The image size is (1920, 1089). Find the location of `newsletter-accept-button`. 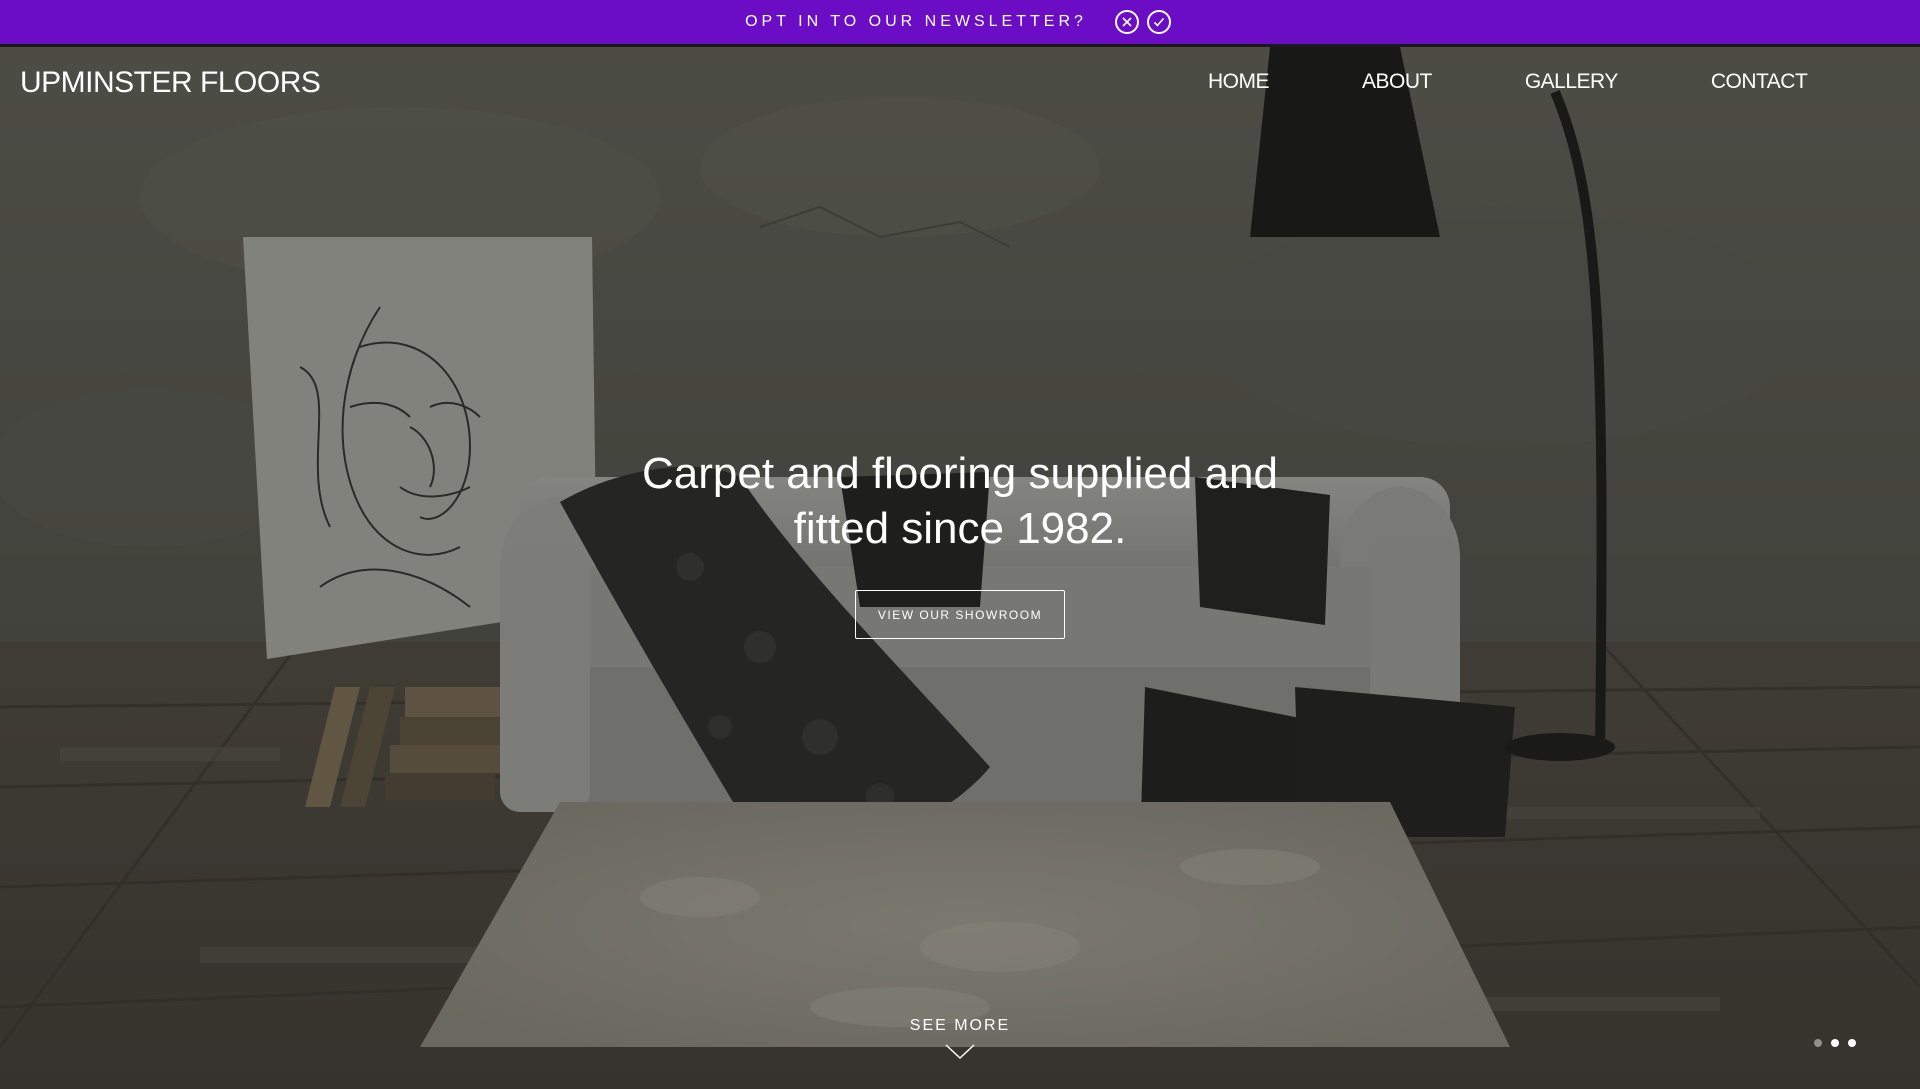

newsletter-accept-button is located at coordinates (1158, 22).